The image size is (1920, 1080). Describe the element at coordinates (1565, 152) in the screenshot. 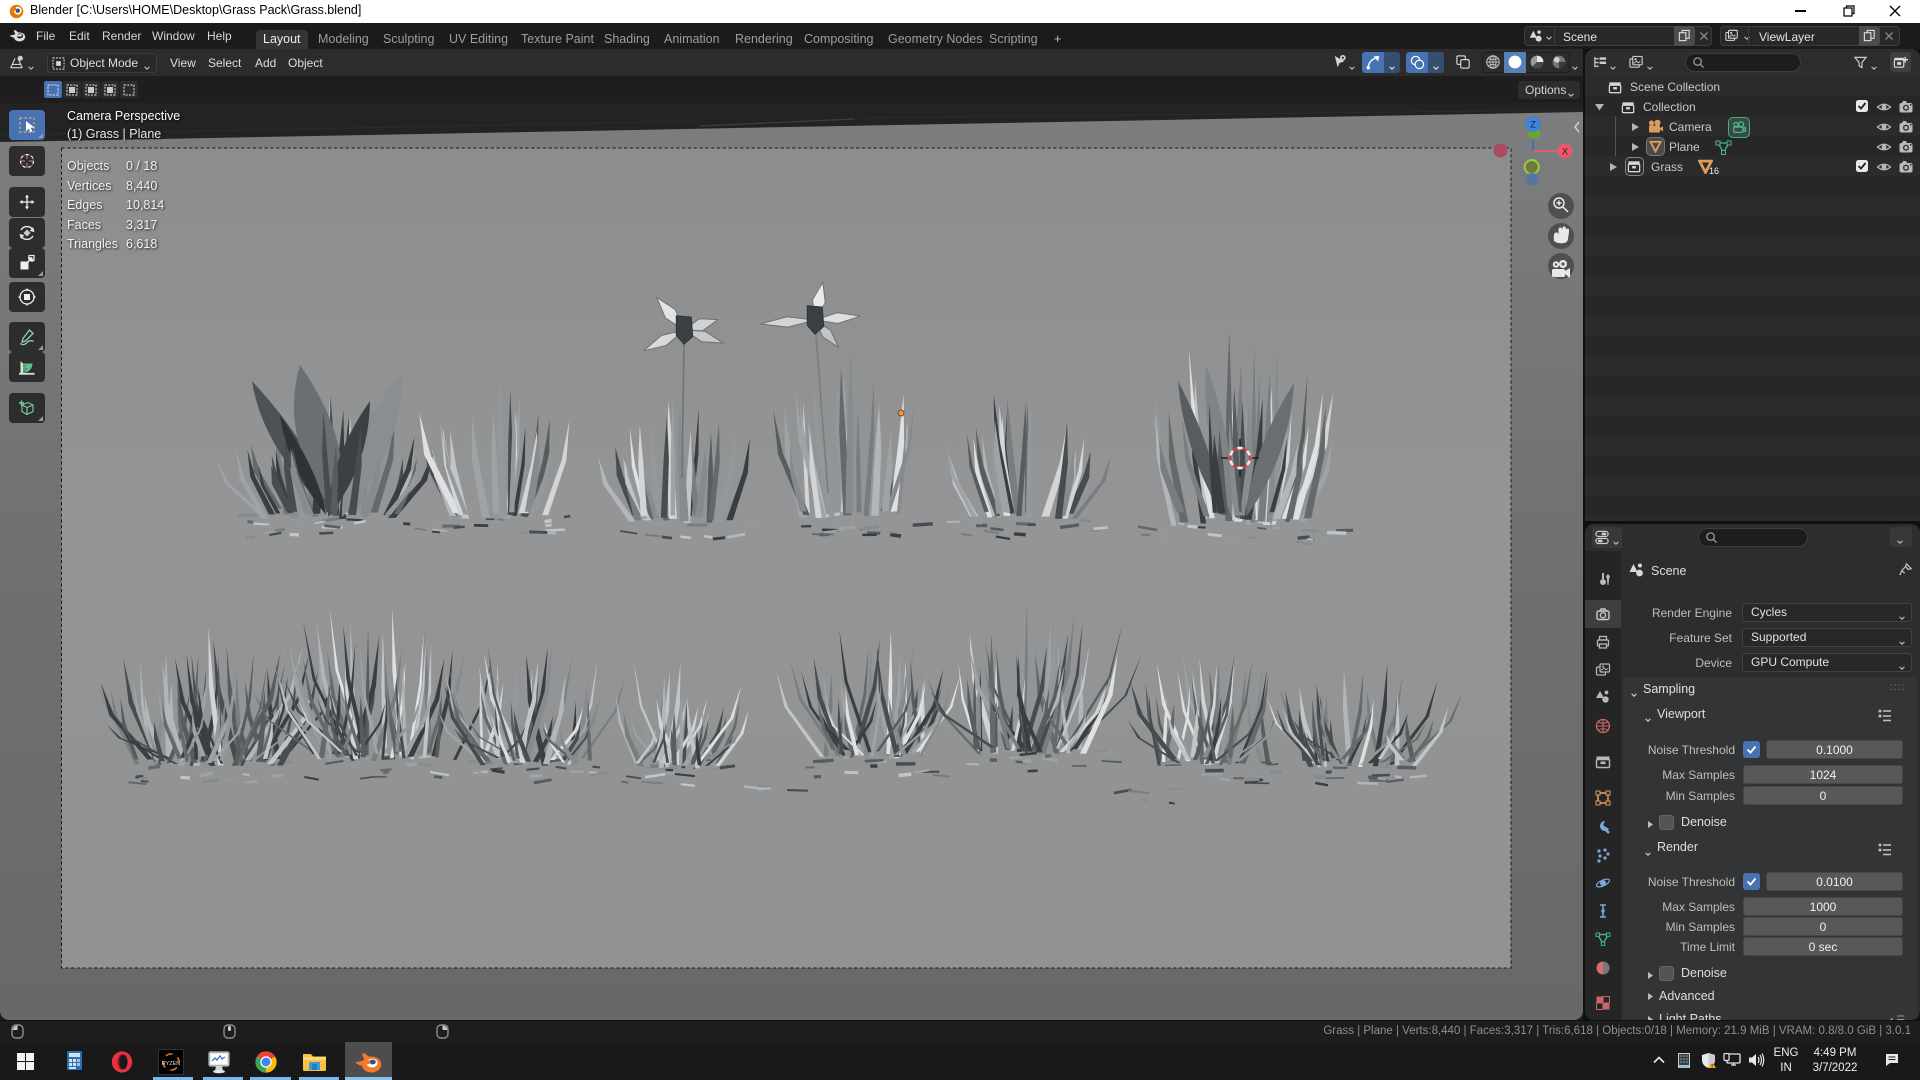

I see `svg-text: X` at that location.